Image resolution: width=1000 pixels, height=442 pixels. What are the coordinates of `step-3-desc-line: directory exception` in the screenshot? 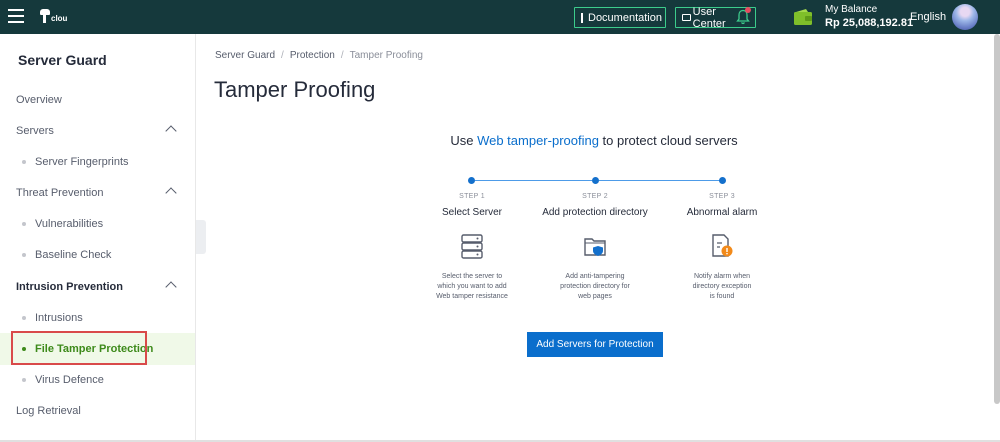 It's located at (722, 286).